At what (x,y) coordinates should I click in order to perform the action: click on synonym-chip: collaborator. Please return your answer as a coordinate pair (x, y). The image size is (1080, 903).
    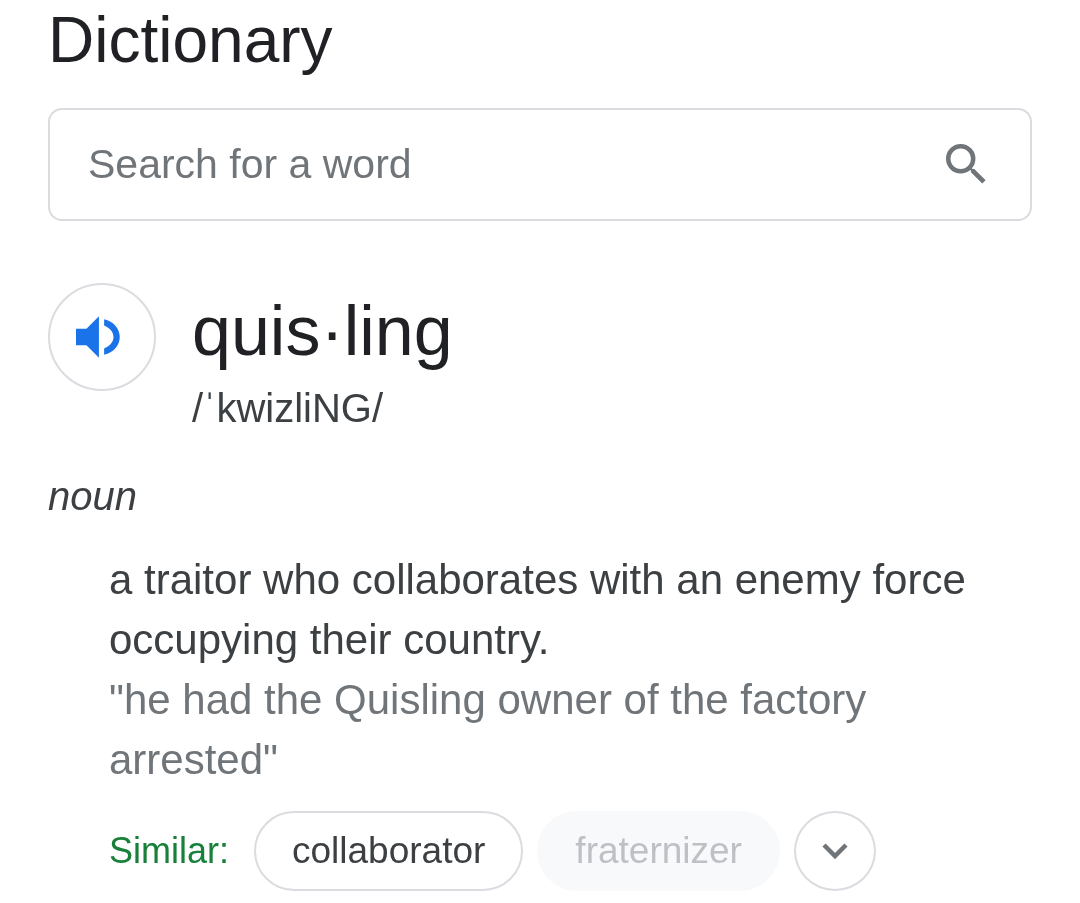
    Looking at the image, I should click on (389, 851).